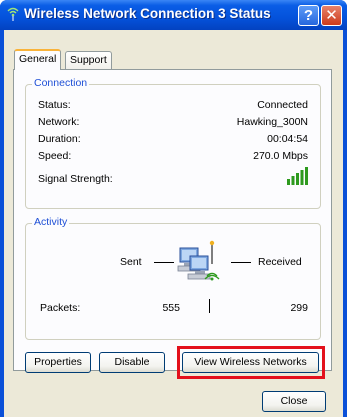  Describe the element at coordinates (282, 105) in the screenshot. I see `status-value: Connected` at that location.